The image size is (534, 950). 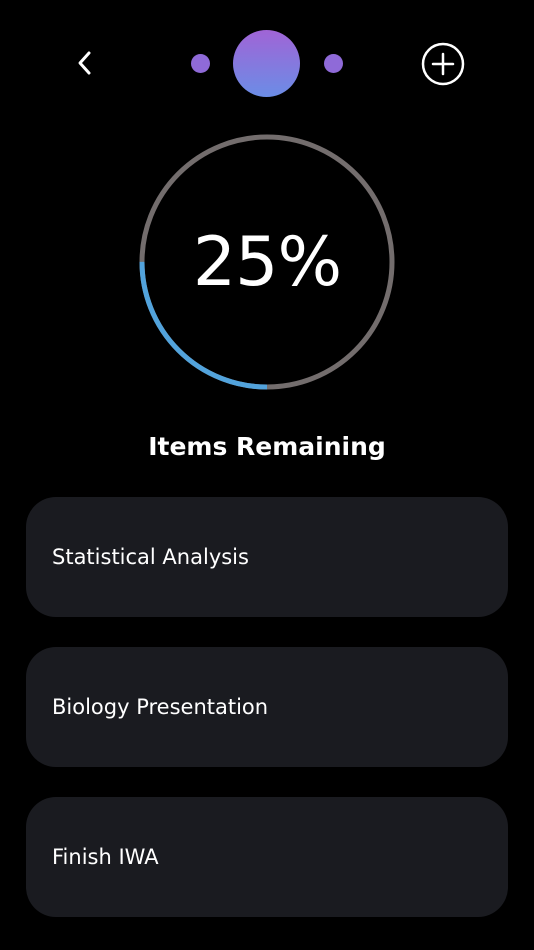 I want to click on top-bar, so click(x=267, y=64).